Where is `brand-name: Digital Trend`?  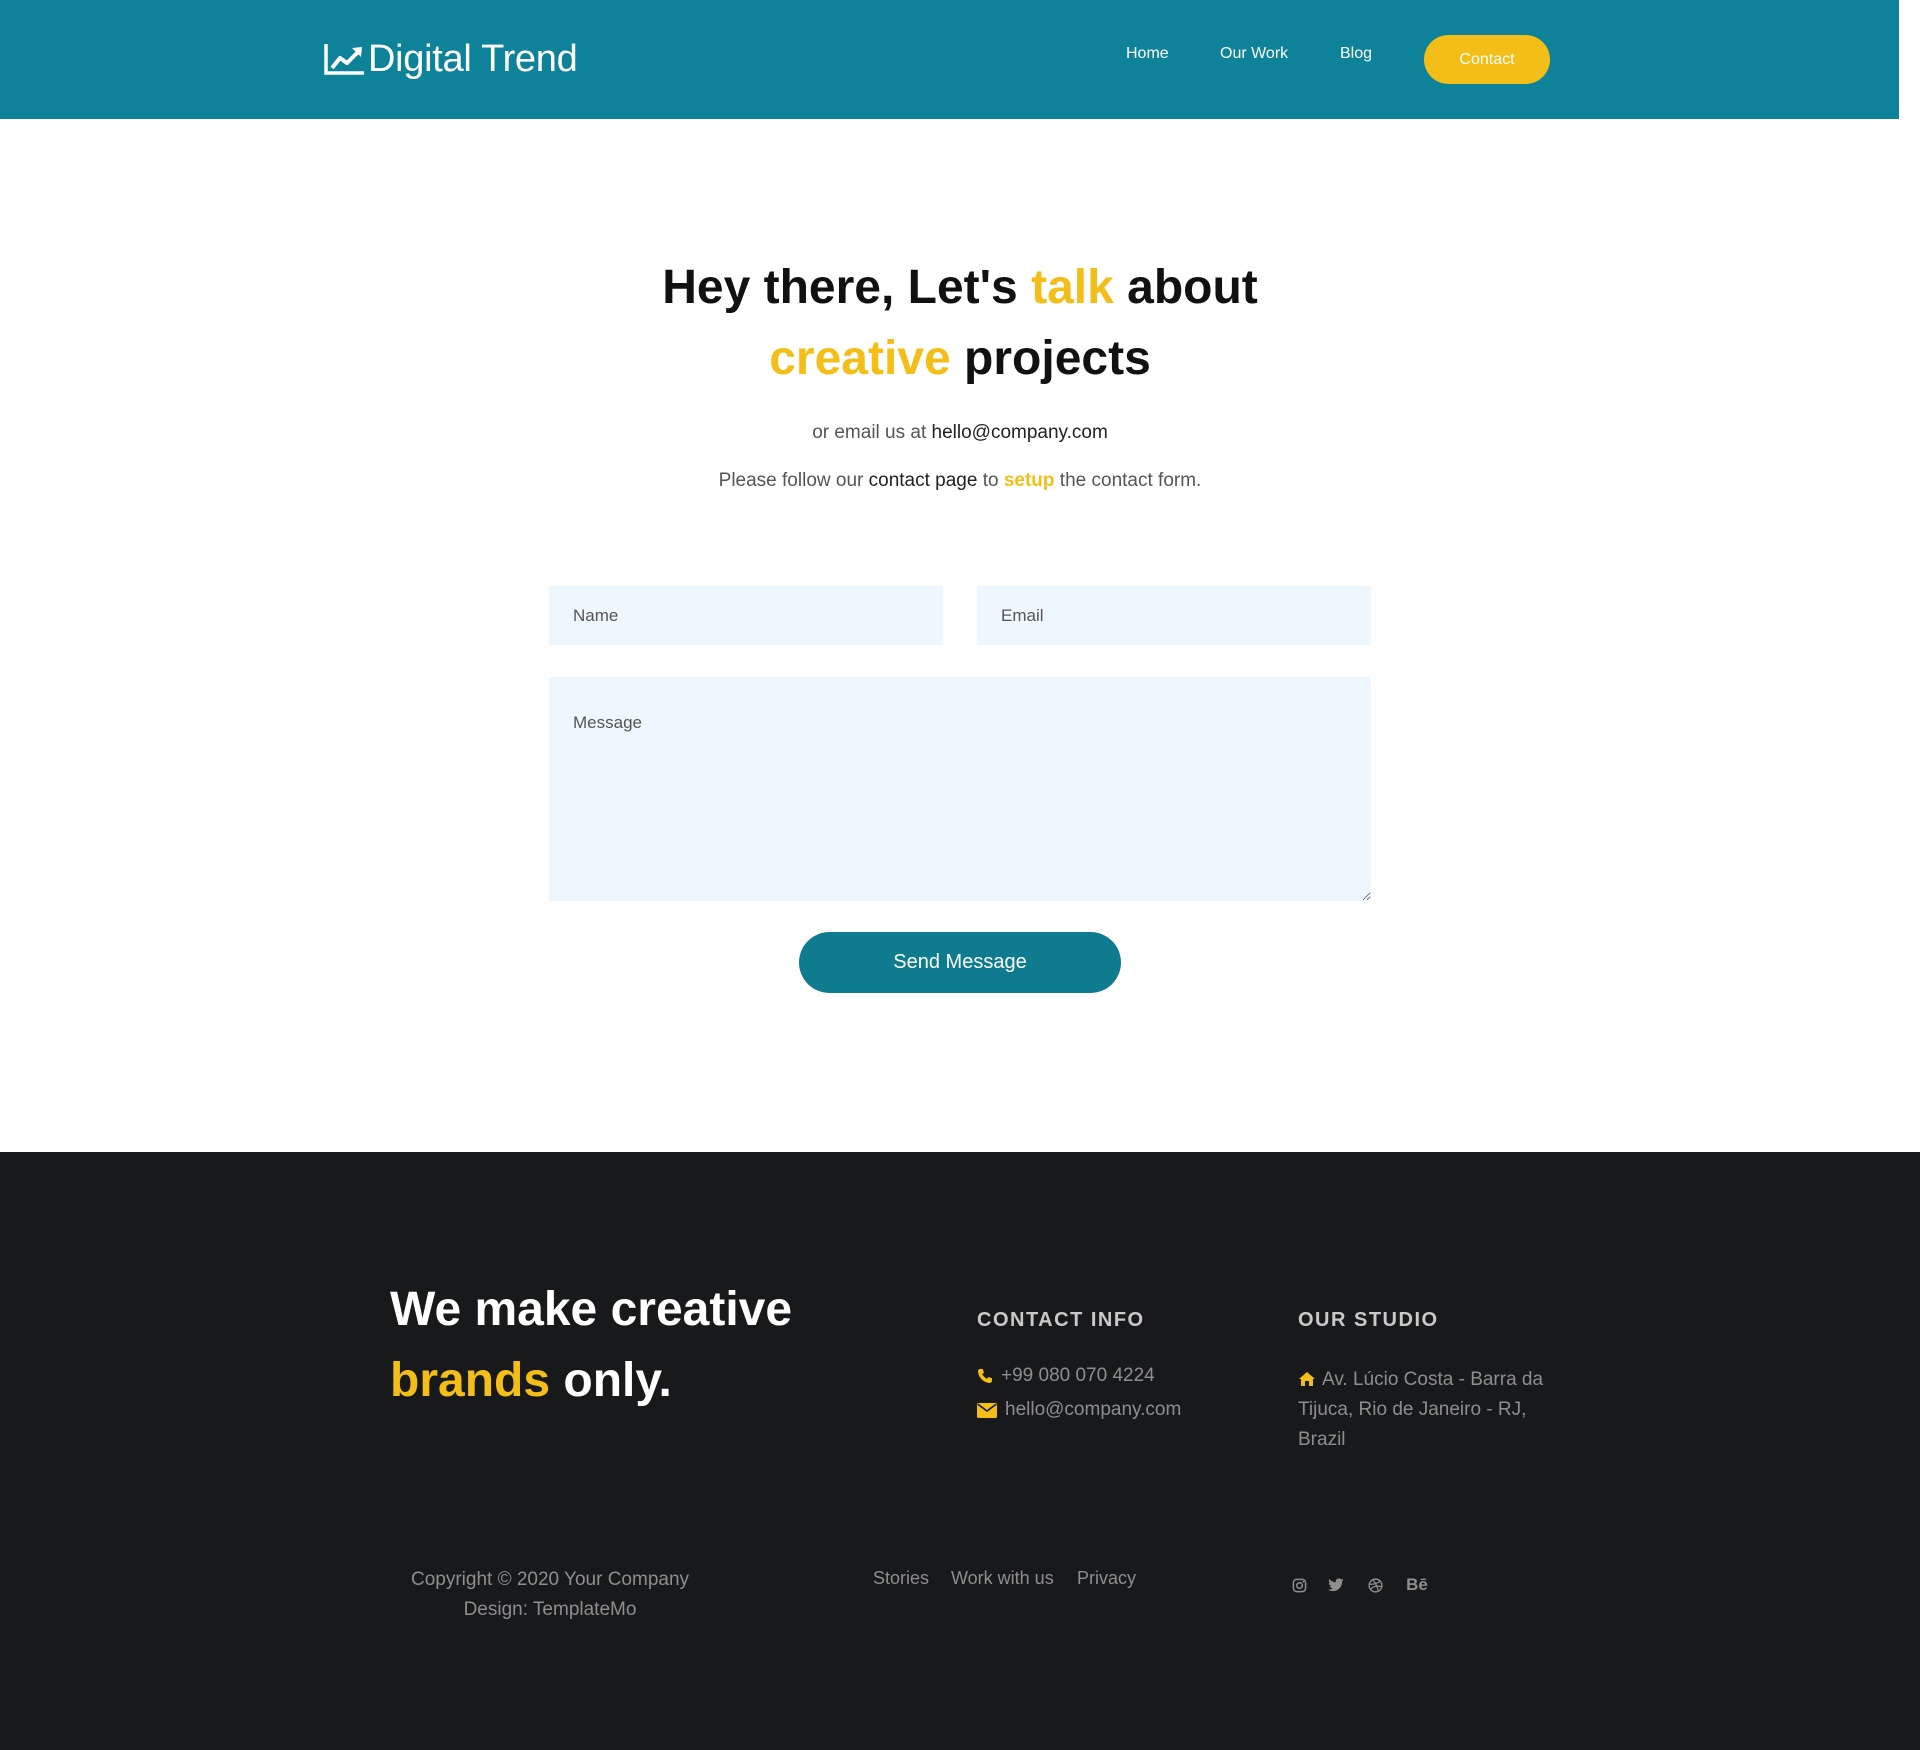
brand-name: Digital Trend is located at coordinates (473, 58).